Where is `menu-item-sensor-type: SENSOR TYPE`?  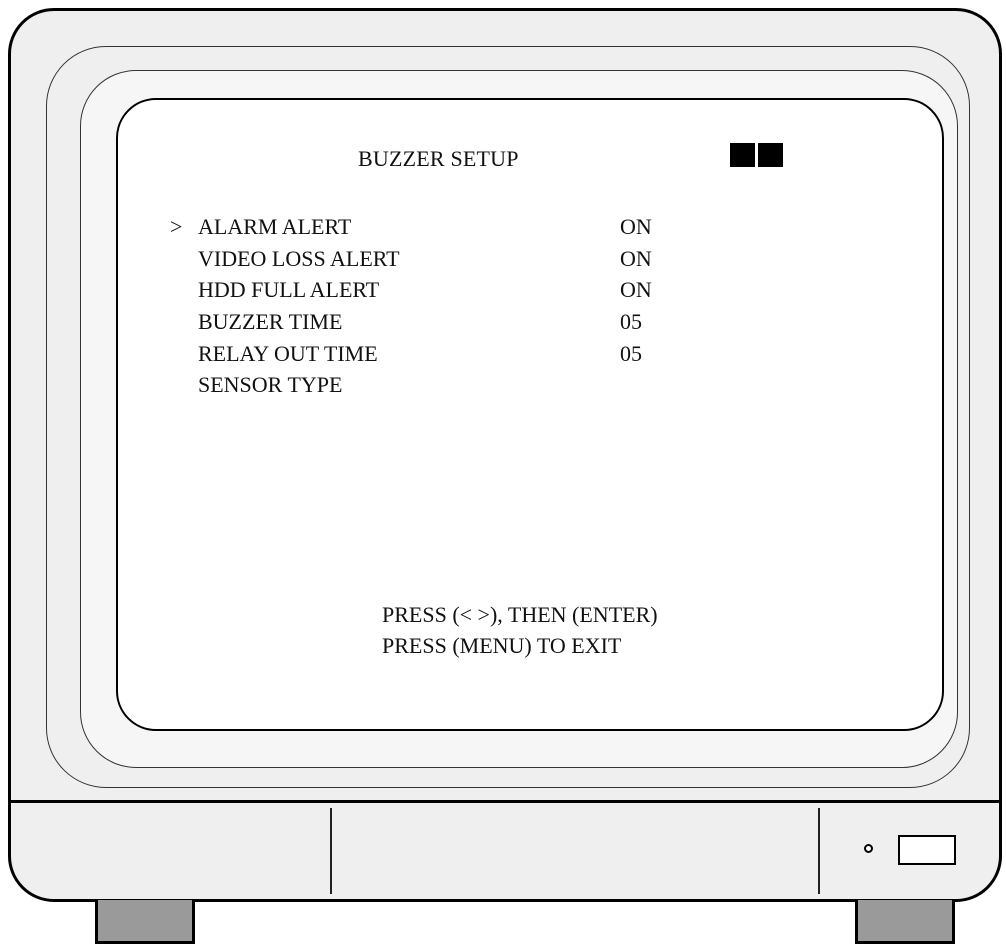 menu-item-sensor-type: SENSOR TYPE is located at coordinates (256, 385).